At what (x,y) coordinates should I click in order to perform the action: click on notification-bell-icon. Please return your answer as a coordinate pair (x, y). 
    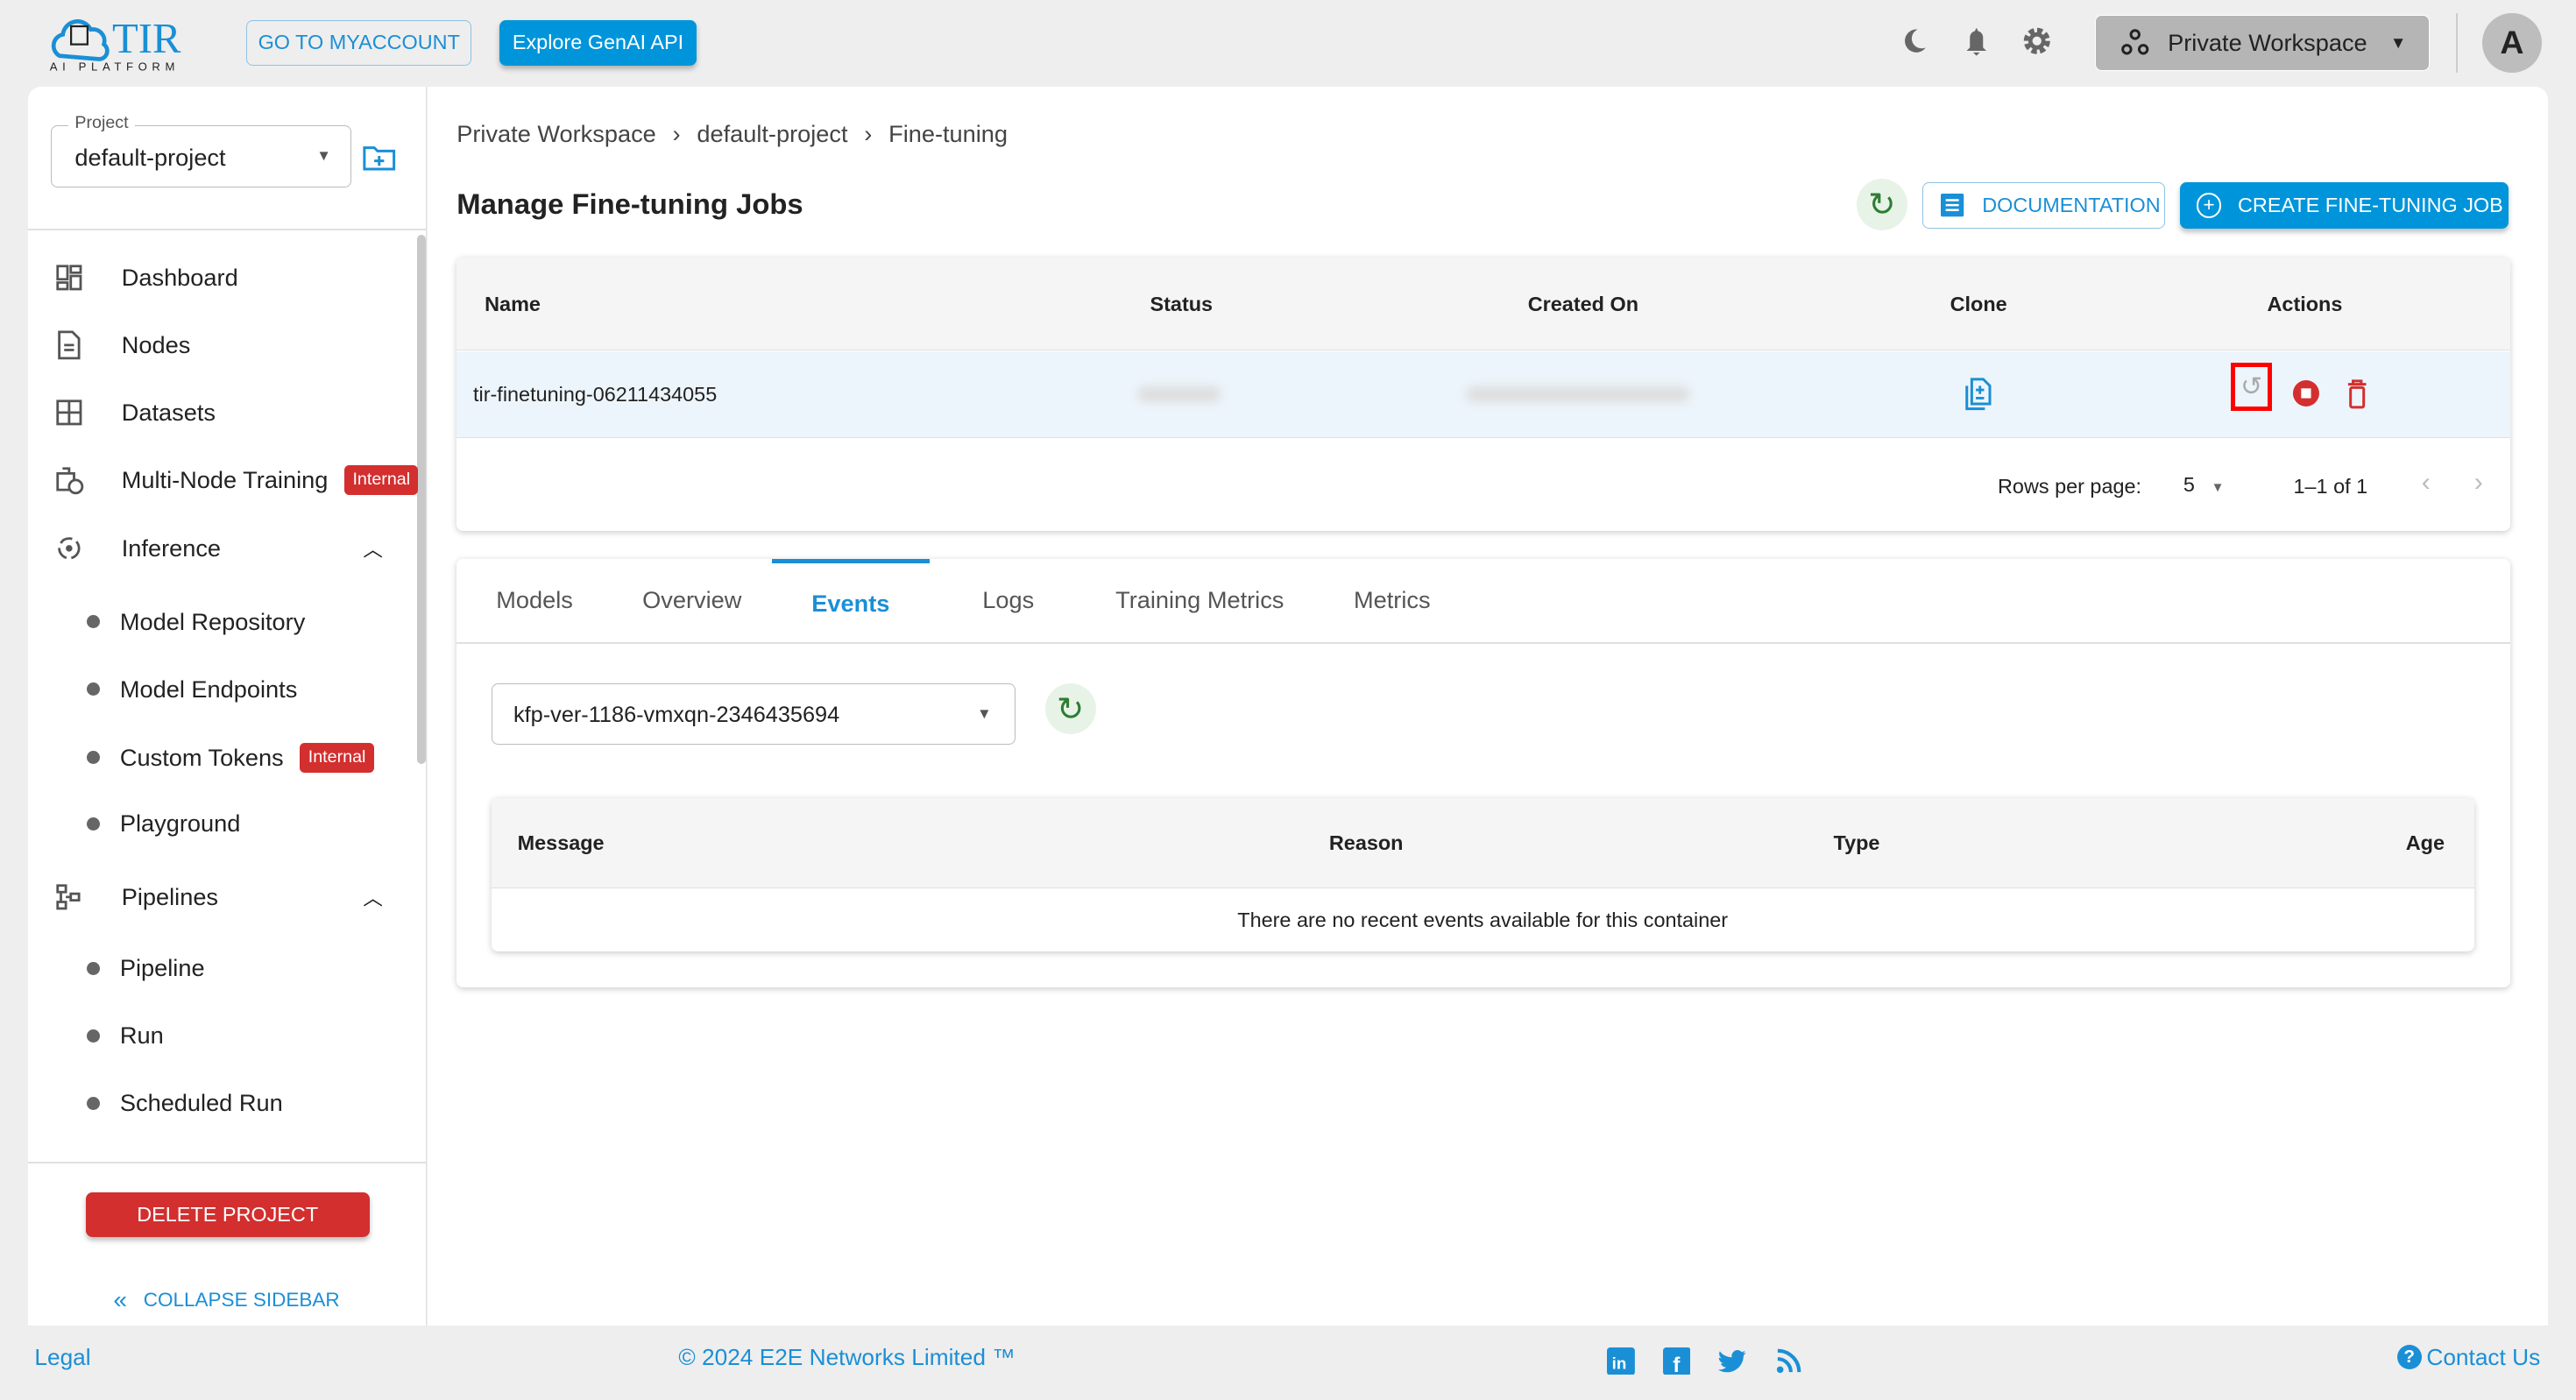
    Looking at the image, I should click on (1976, 41).